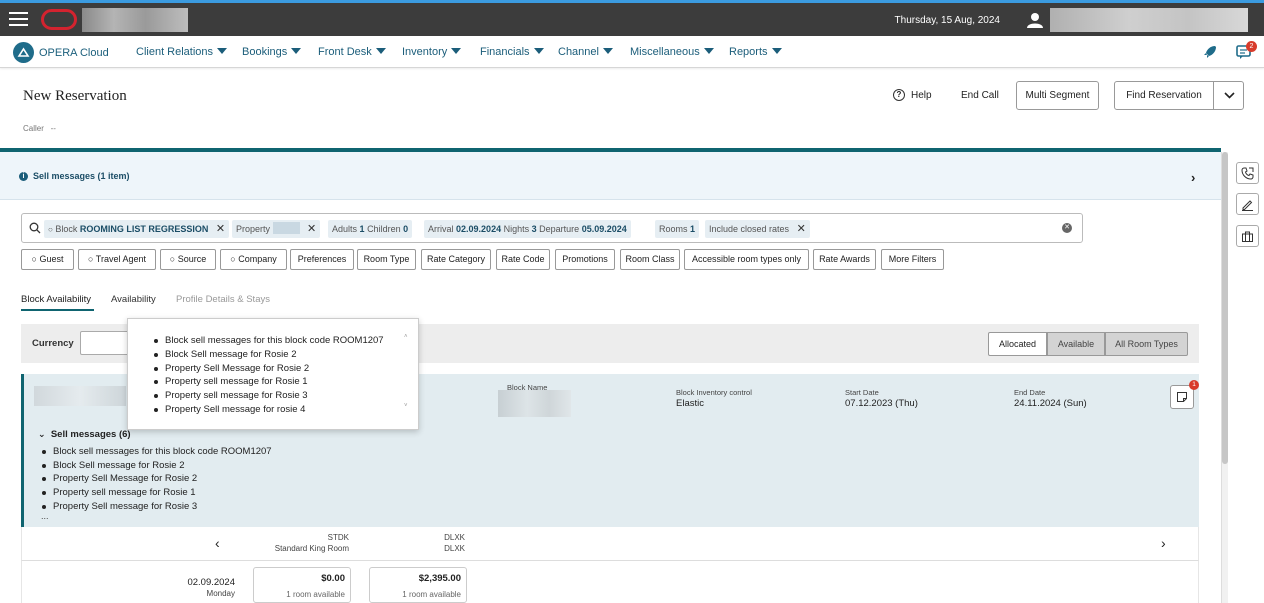 This screenshot has height=603, width=1264. Describe the element at coordinates (432, 52) in the screenshot. I see `nav-inventory: Inventory` at that location.